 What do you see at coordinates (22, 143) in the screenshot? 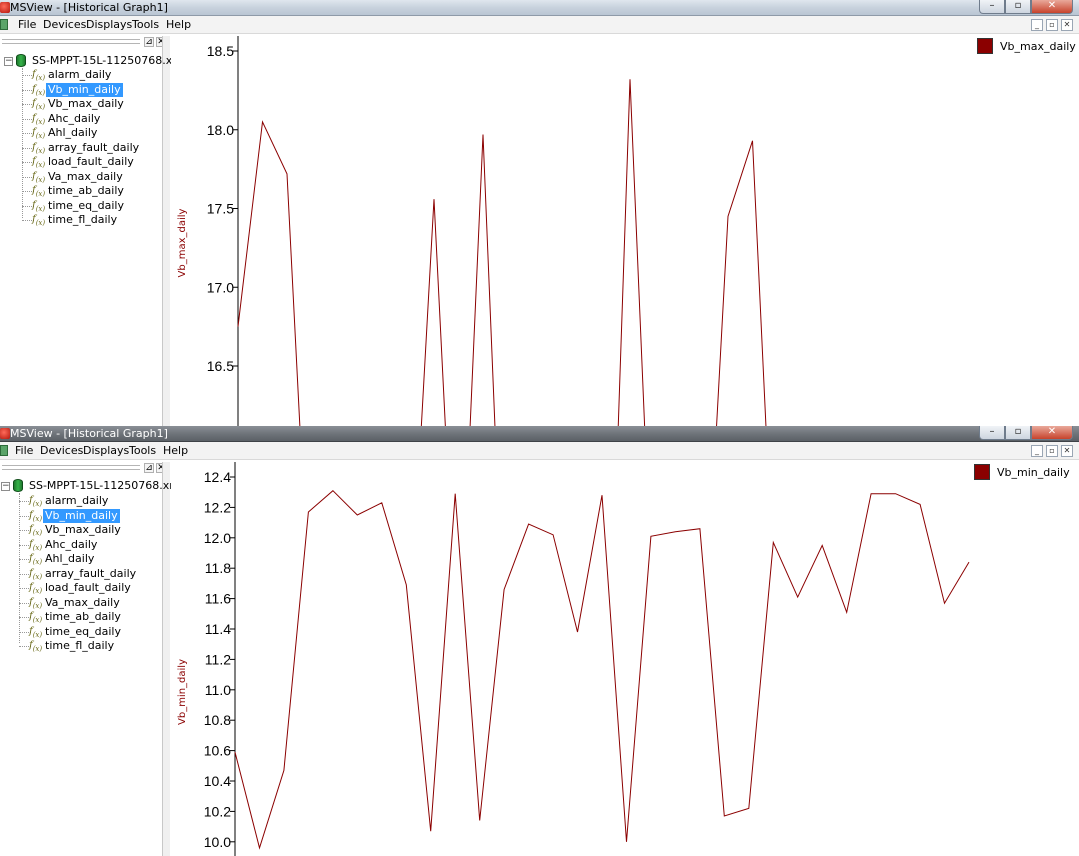
I see `tree-guide-line` at bounding box center [22, 143].